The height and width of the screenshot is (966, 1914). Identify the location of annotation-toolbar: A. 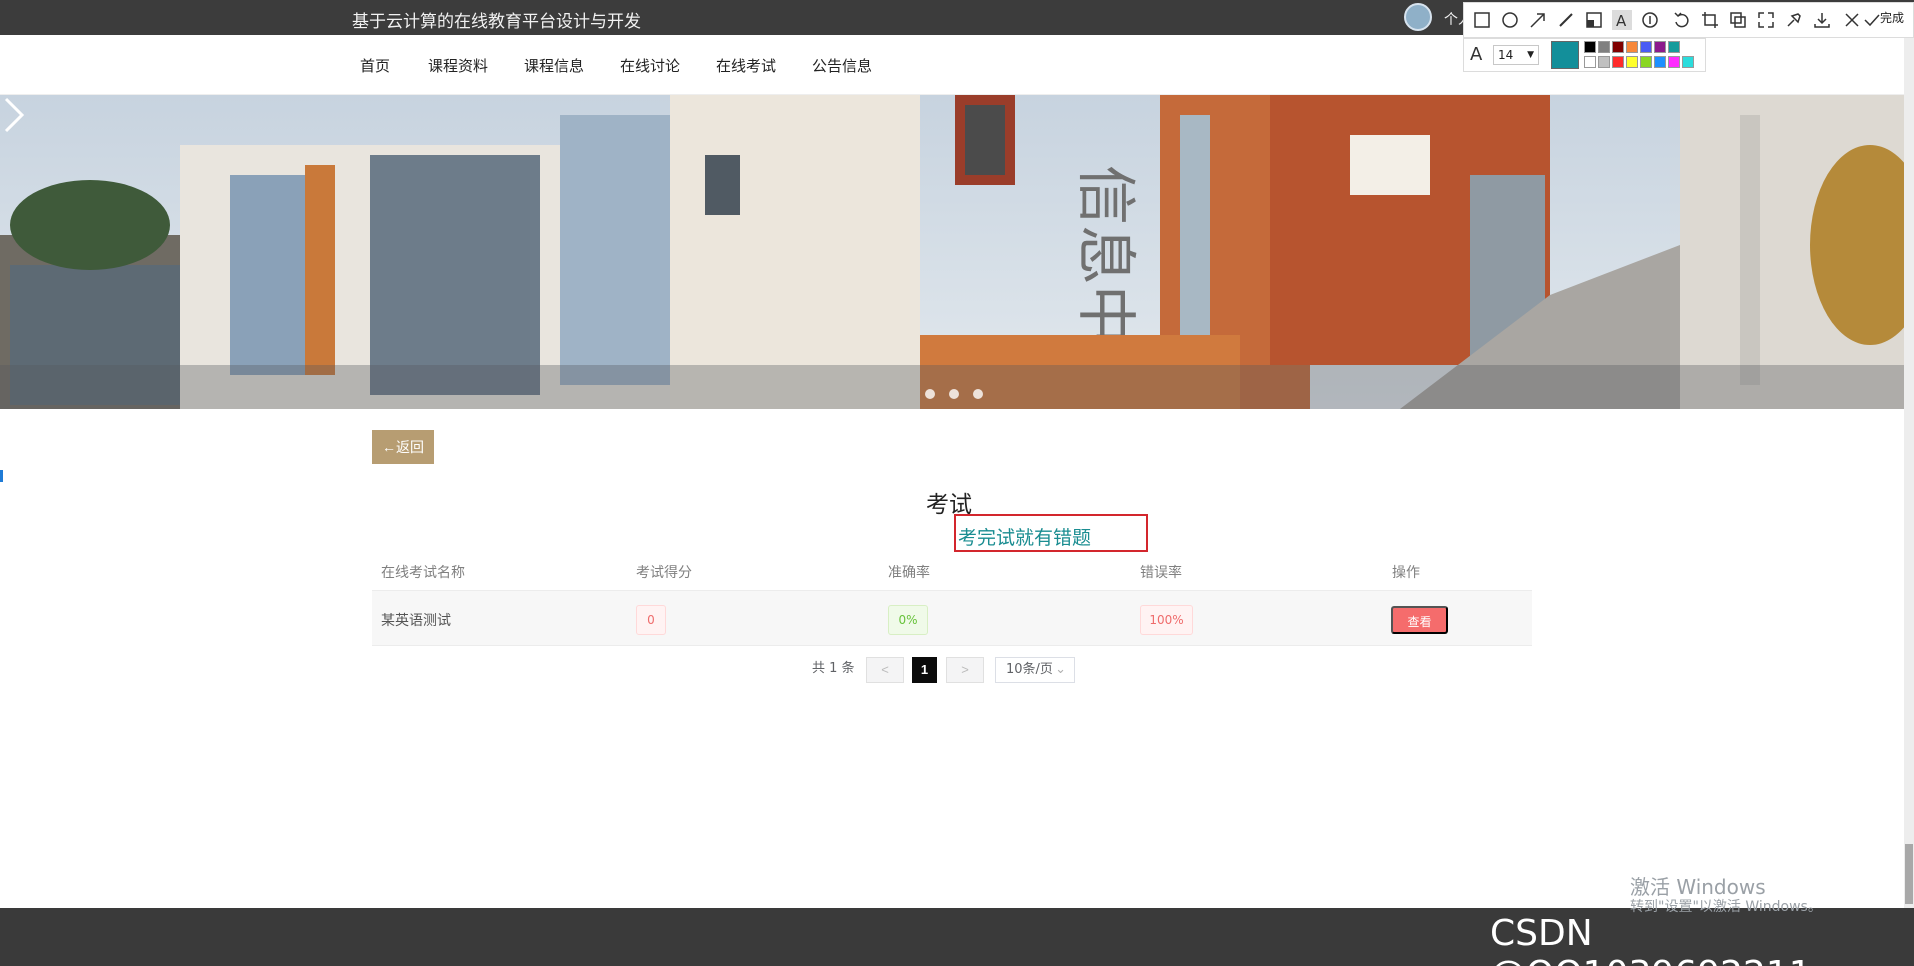
(1688, 20).